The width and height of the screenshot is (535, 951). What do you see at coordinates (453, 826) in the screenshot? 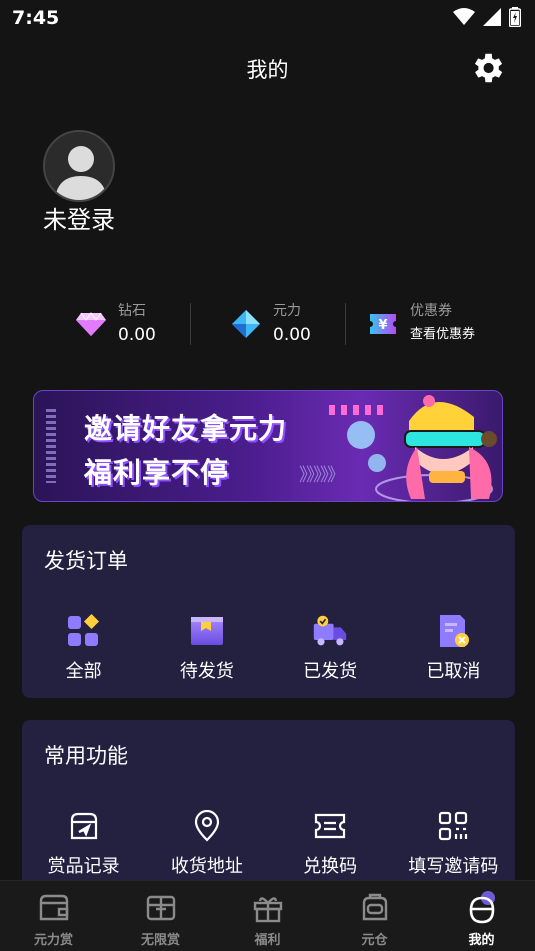
I see `qr-code-icon` at bounding box center [453, 826].